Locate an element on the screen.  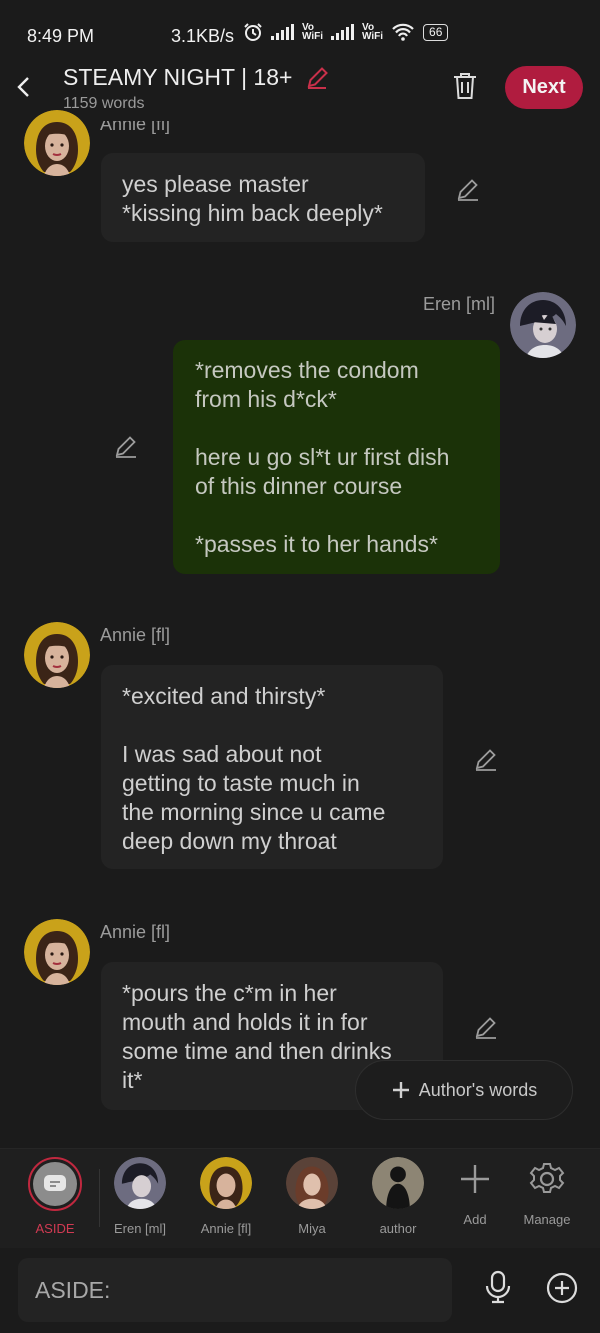
character-label: Eren [ml] is located at coordinates (139, 1228).